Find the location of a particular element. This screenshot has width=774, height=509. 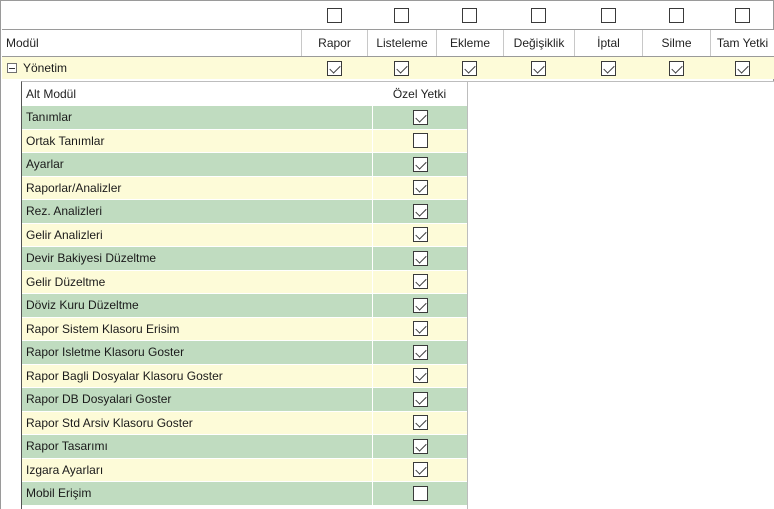

sub-module-row: Raporlar/Analizler is located at coordinates (245, 188).